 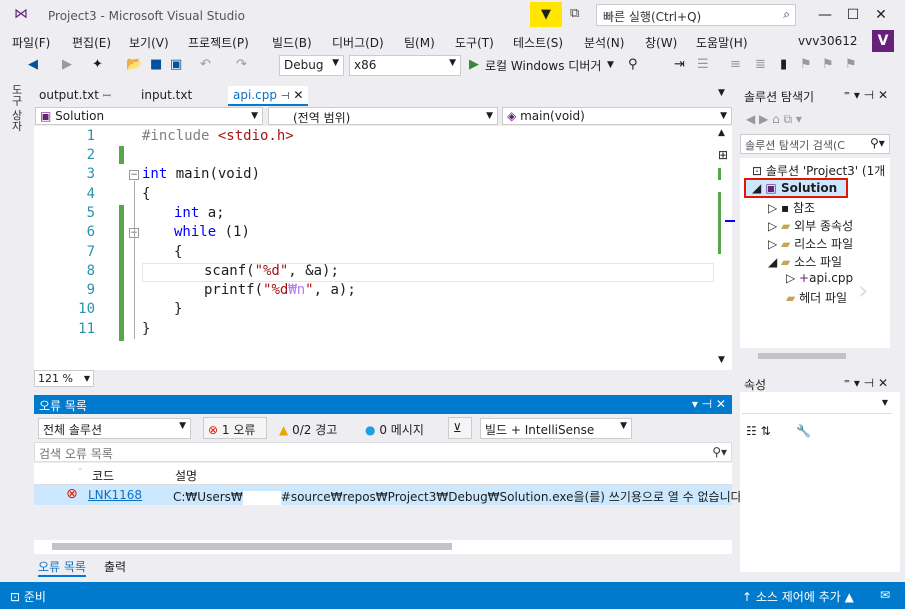 What do you see at coordinates (97, 64) in the screenshot?
I see `new-project-icon: ✦` at bounding box center [97, 64].